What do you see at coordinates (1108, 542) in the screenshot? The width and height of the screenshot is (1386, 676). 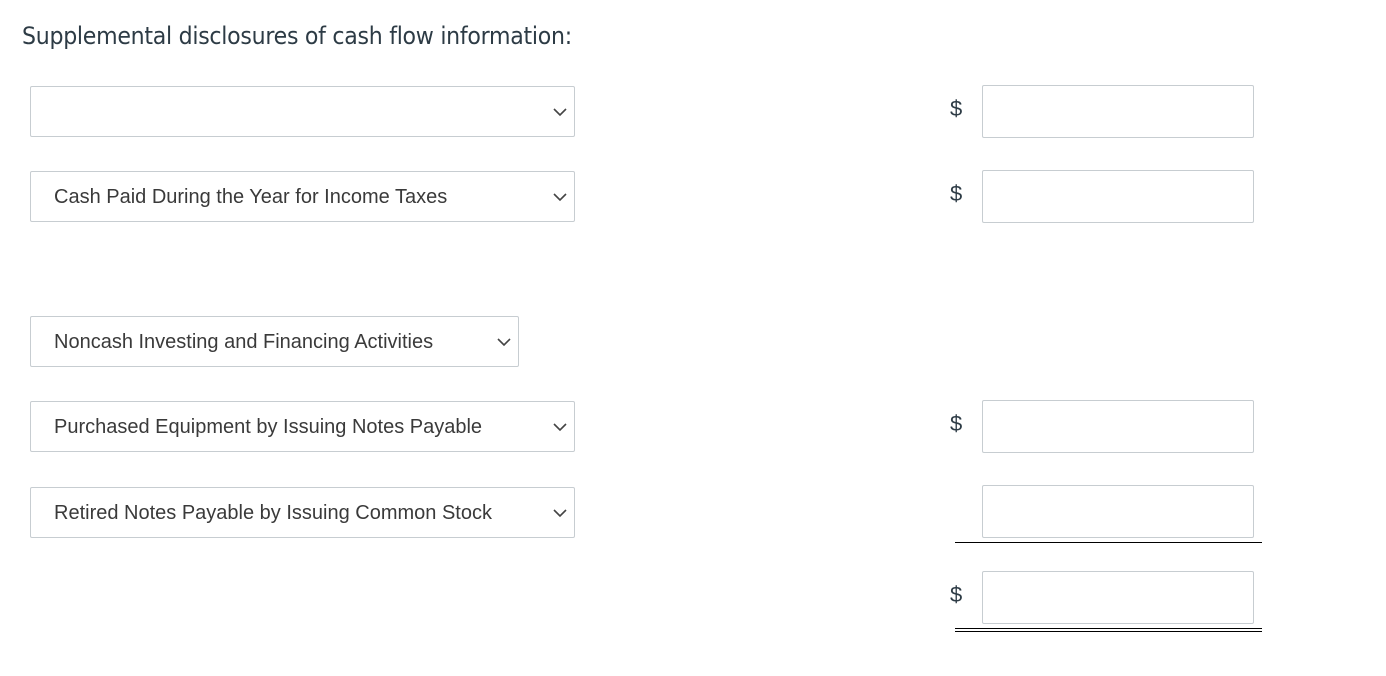 I see `subtotal-rule` at bounding box center [1108, 542].